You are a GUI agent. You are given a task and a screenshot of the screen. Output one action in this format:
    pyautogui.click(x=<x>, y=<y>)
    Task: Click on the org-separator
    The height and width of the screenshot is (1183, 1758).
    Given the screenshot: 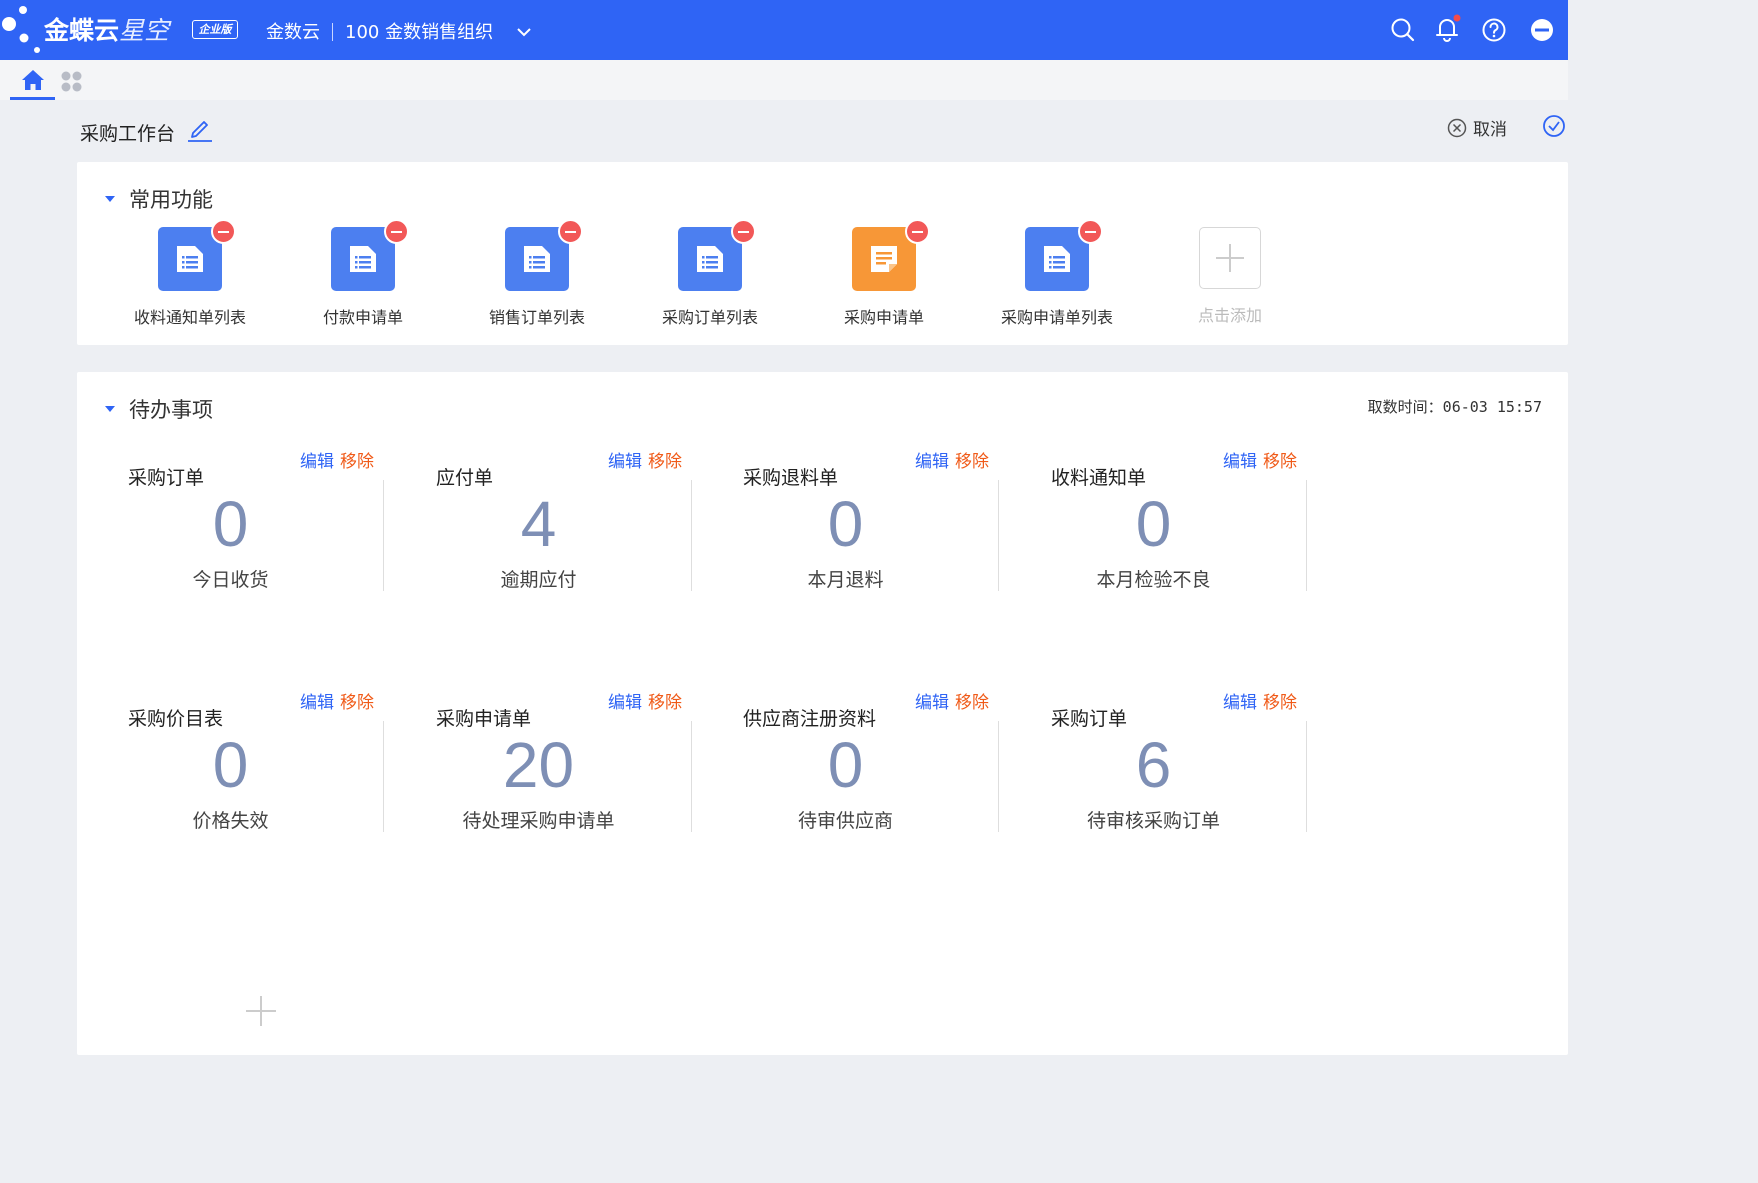 What is the action you would take?
    pyautogui.click(x=332, y=32)
    